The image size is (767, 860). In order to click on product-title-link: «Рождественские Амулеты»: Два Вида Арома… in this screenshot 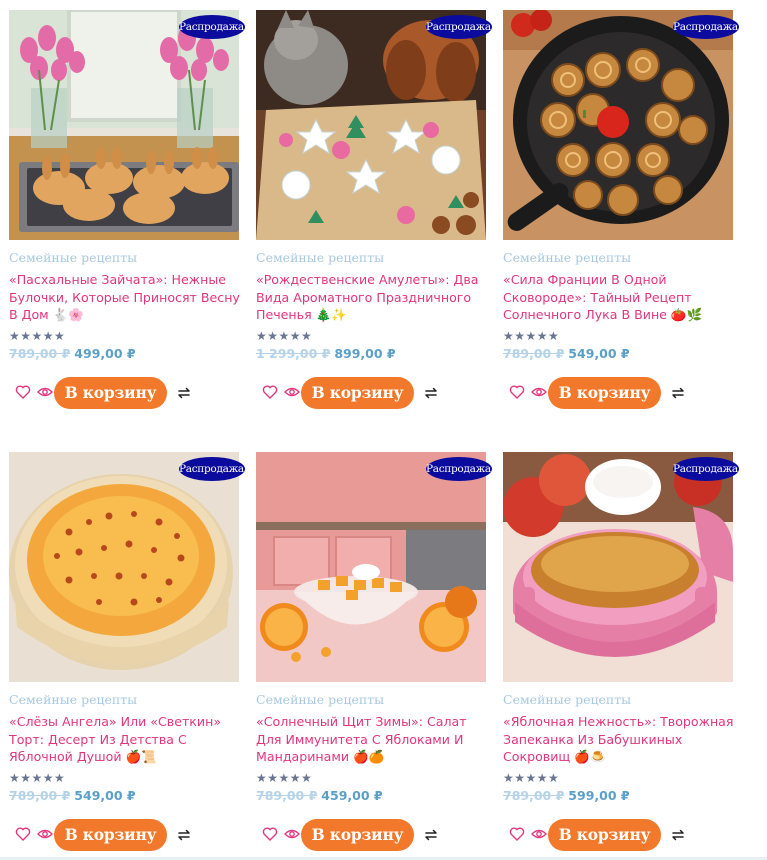, I will do `click(375, 297)`.